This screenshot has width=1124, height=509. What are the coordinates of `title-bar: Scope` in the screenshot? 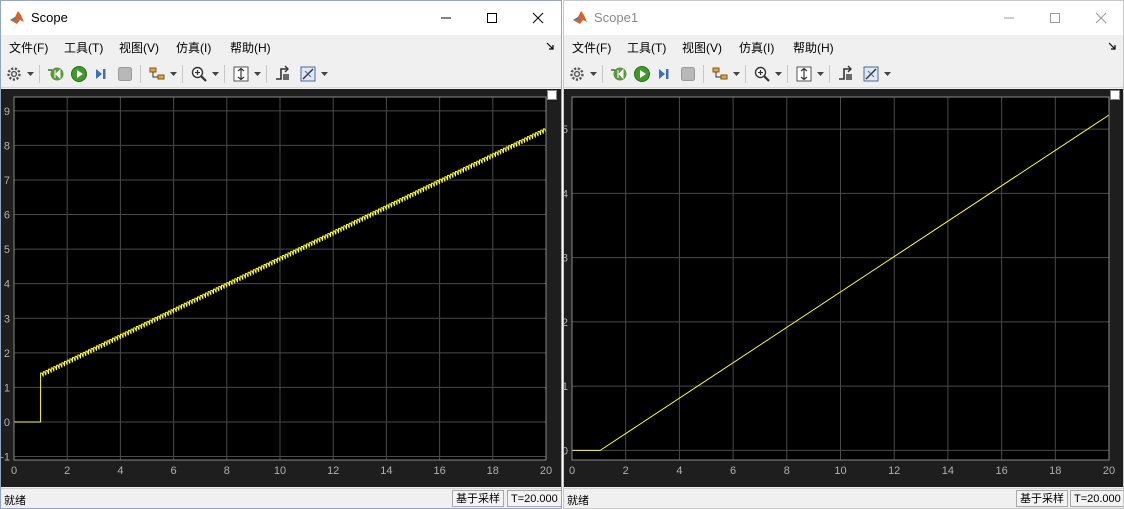 It's located at (281, 18).